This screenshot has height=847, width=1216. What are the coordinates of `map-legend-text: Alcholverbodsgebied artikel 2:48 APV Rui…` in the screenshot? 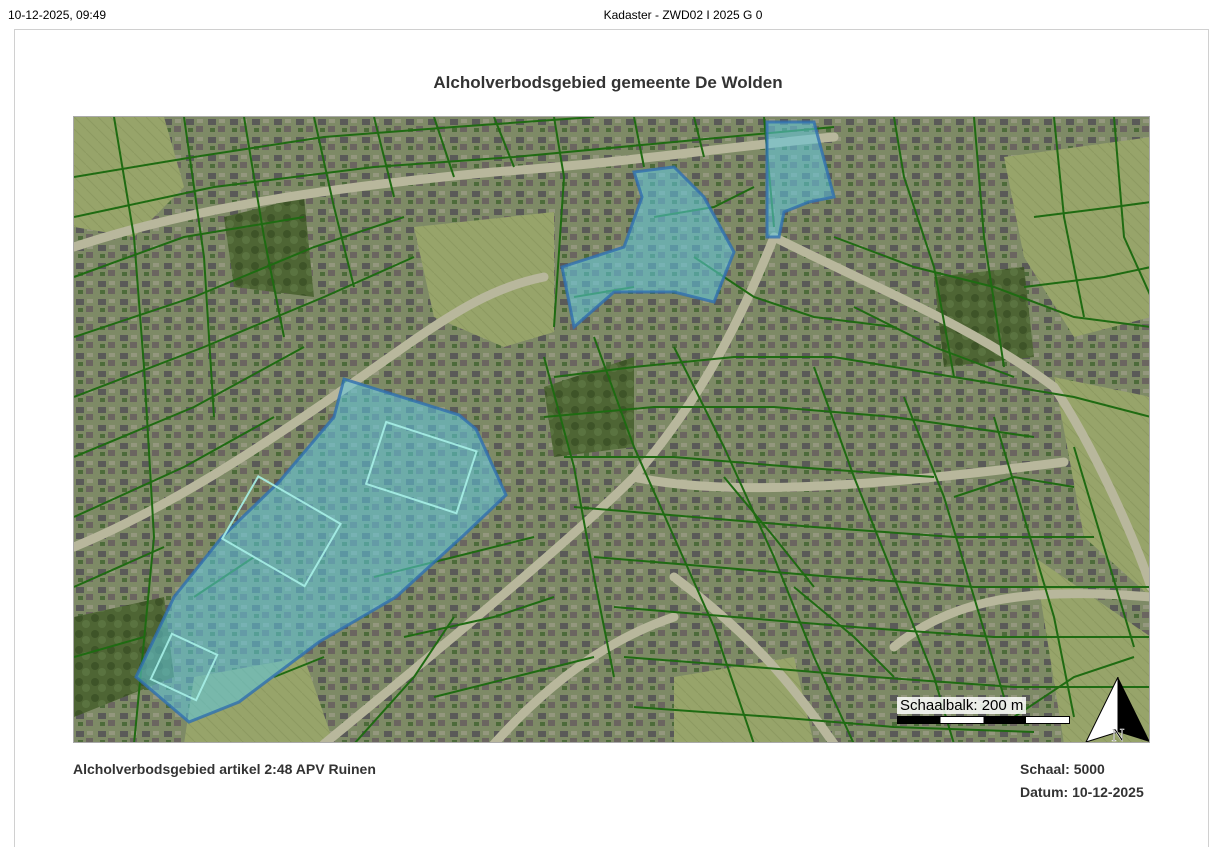 It's located at (224, 769).